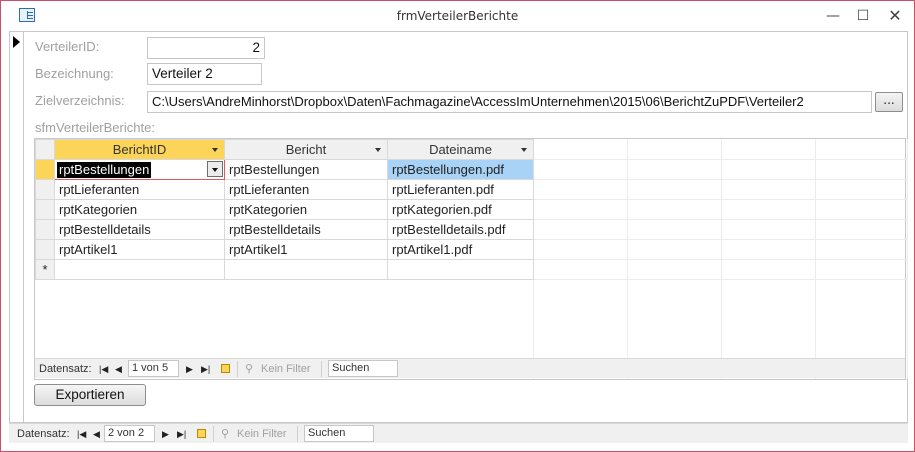 Image resolution: width=915 pixels, height=452 pixels. I want to click on combo-selected-text: rptBestellungen, so click(104, 169).